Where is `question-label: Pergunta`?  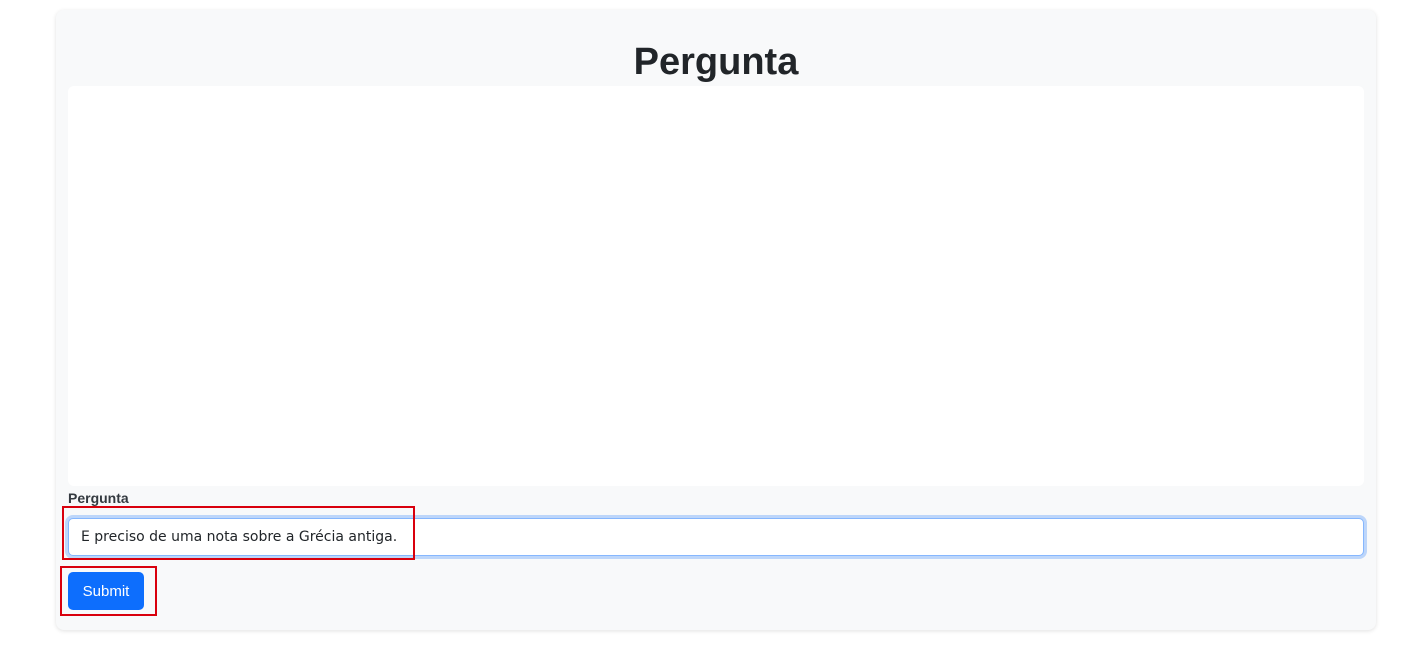 question-label: Pergunta is located at coordinates (98, 498).